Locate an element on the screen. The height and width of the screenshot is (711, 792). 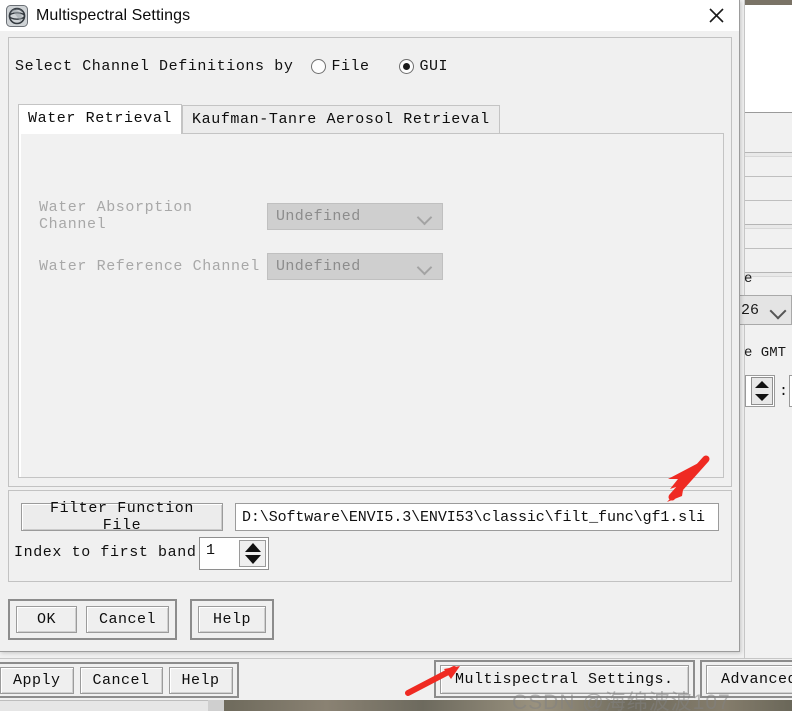
radio-gui-icon is located at coordinates (407, 66).